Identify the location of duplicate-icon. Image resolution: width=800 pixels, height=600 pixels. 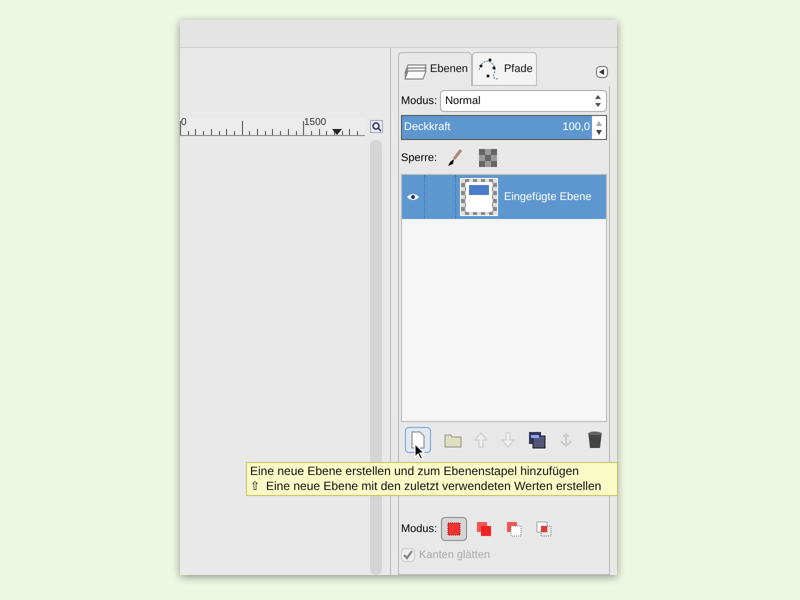
(537, 440).